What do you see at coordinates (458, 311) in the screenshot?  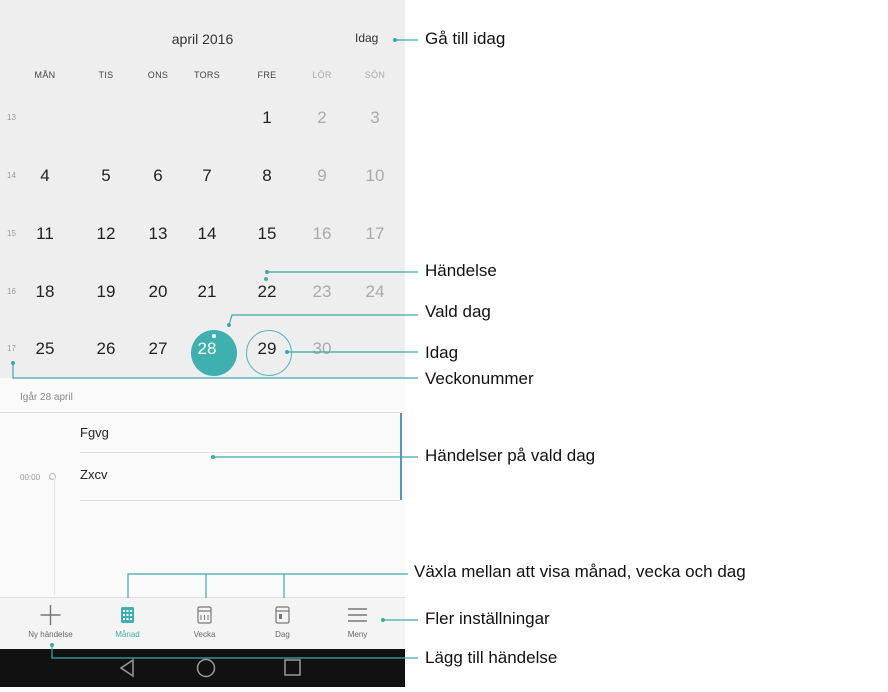 I see `callout-selected-day: Vald dag` at bounding box center [458, 311].